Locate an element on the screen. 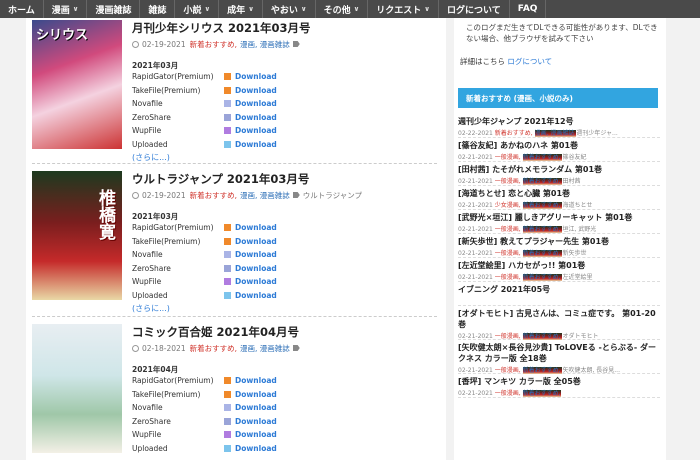  sidebar-item-title: [海道ちとせ] 恋と心臓 第01巻 is located at coordinates (559, 193).